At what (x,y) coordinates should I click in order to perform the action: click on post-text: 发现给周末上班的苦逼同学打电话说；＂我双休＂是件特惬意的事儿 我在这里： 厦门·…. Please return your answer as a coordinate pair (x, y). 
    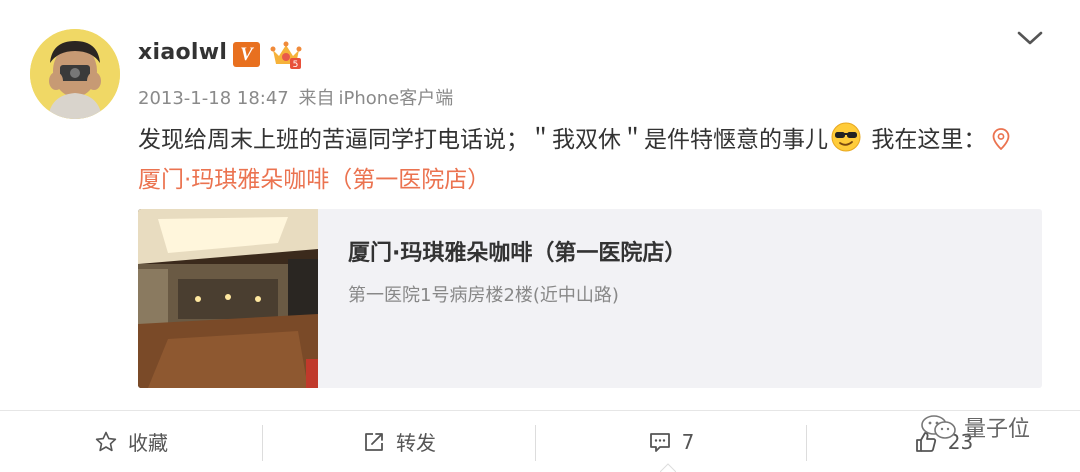
    Looking at the image, I should click on (588, 160).